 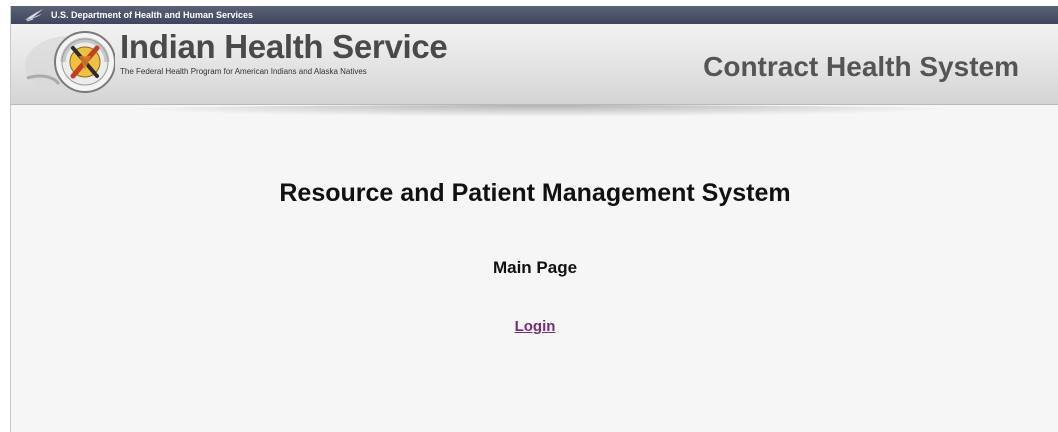 I want to click on banner-shadow, so click(x=541, y=111).